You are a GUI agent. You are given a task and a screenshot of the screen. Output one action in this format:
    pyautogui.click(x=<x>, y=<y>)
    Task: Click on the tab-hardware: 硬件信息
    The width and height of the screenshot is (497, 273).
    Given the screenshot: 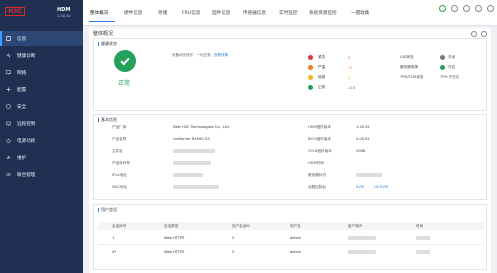 What is the action you would take?
    pyautogui.click(x=133, y=13)
    